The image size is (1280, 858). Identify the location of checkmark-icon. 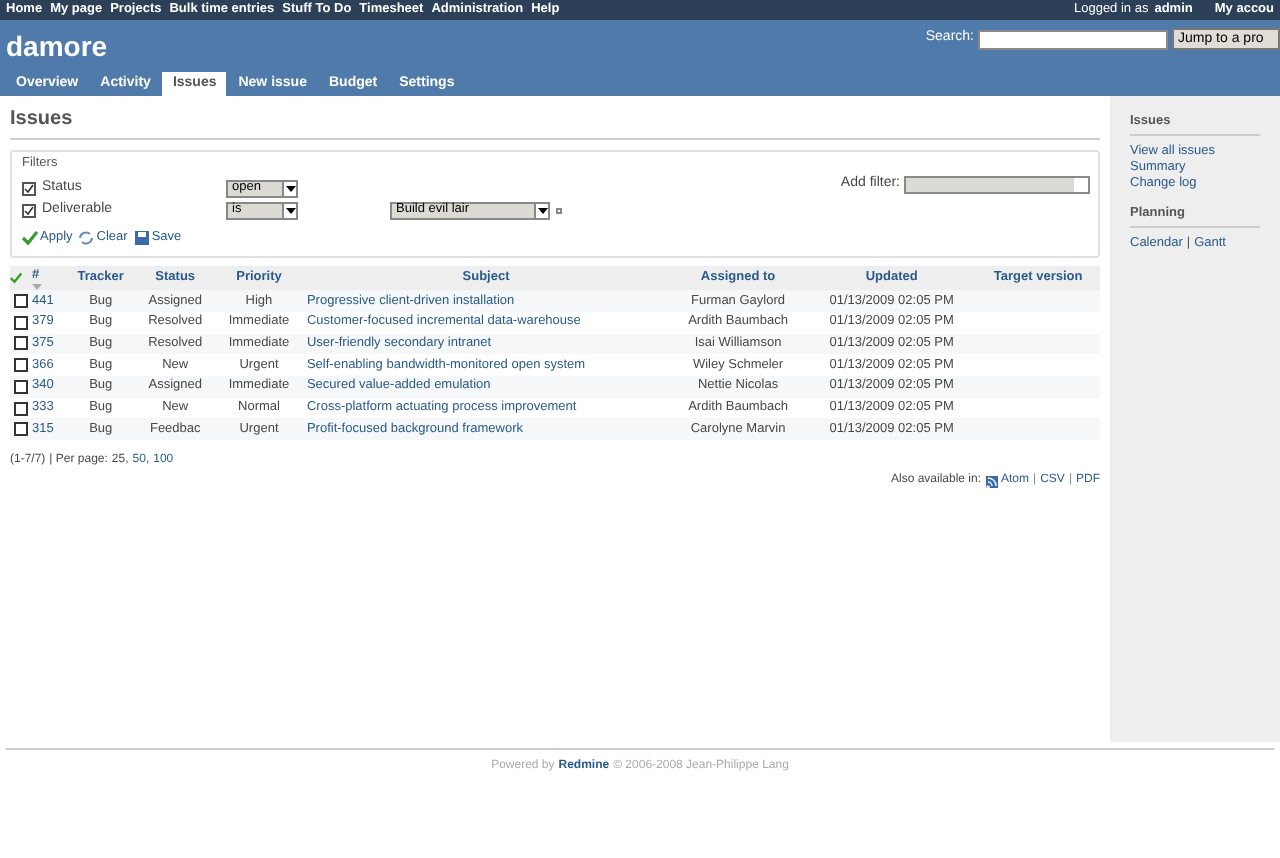
(16, 277).